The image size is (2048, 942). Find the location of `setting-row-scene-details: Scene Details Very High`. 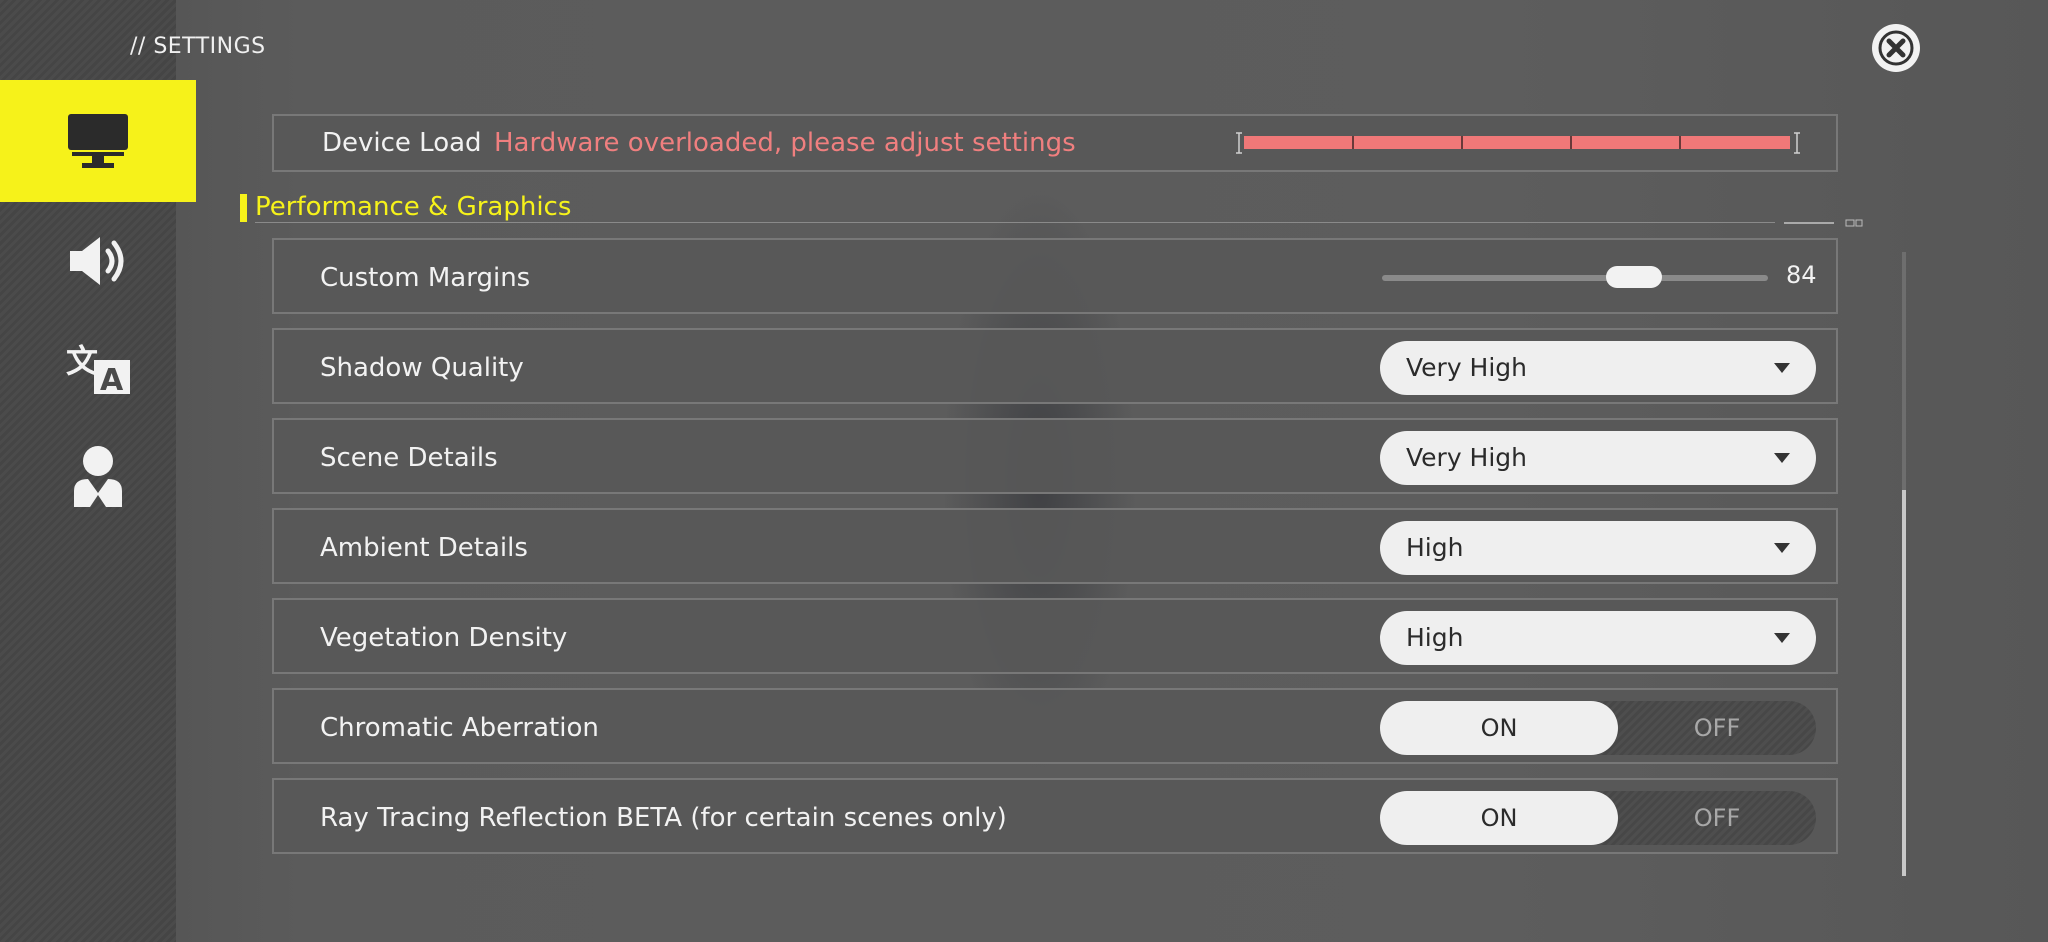

setting-row-scene-details: Scene Details Very High is located at coordinates (1055, 456).